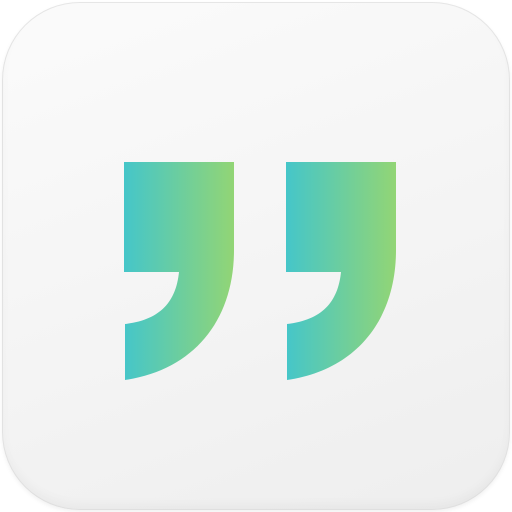 This screenshot has height=512, width=512. I want to click on left-quote-stroke, so click(179, 271).